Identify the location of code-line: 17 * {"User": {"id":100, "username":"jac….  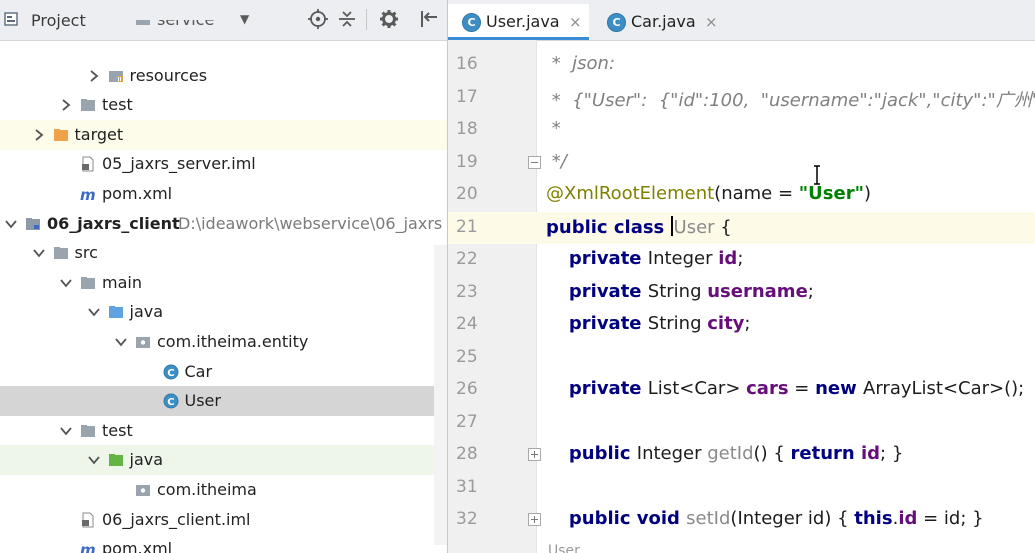
(741, 98).